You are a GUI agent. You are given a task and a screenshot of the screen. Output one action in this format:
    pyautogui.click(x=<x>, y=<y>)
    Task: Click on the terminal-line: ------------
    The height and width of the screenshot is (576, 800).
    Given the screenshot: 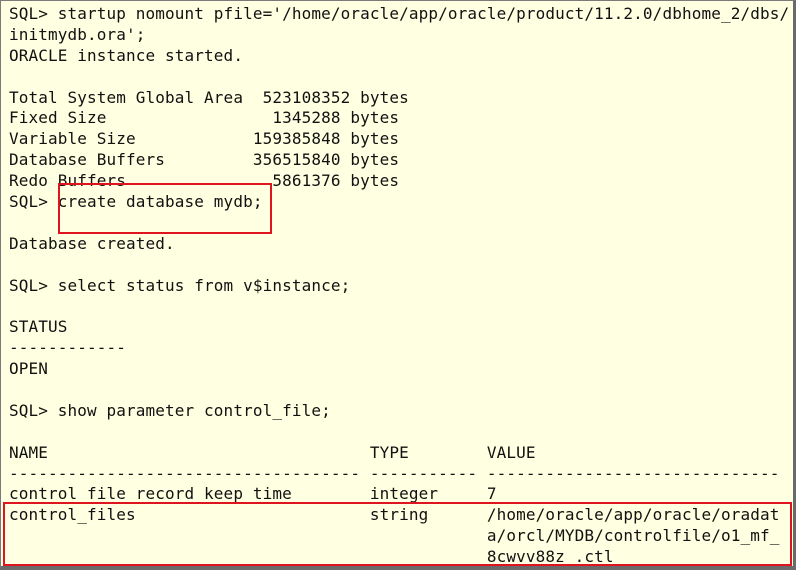 What is the action you would take?
    pyautogui.click(x=68, y=348)
    